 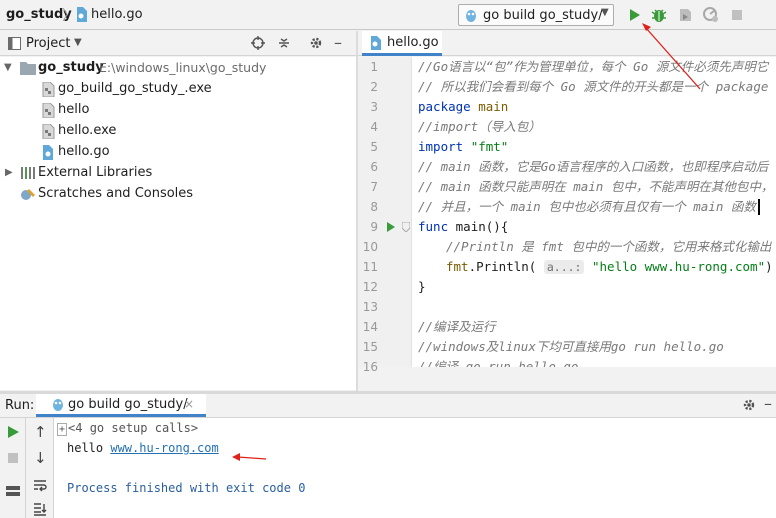 What do you see at coordinates (685, 15) in the screenshot?
I see `coverage-icon` at bounding box center [685, 15].